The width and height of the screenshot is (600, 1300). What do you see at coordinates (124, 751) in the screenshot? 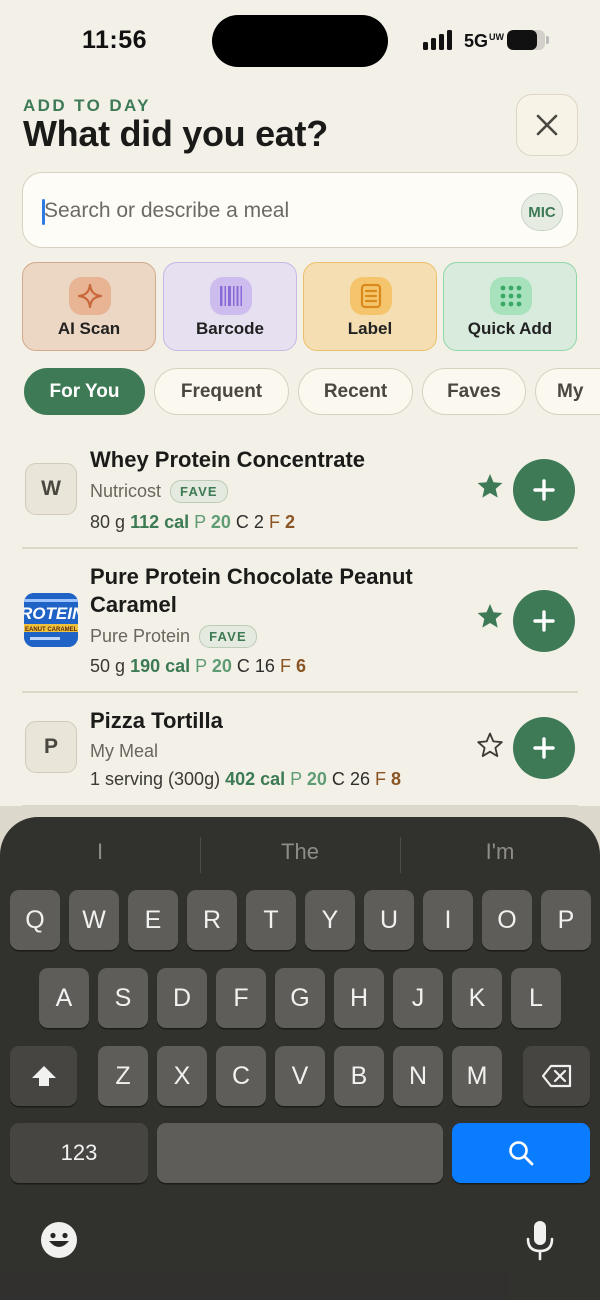
I see `food-brand: My Meal` at bounding box center [124, 751].